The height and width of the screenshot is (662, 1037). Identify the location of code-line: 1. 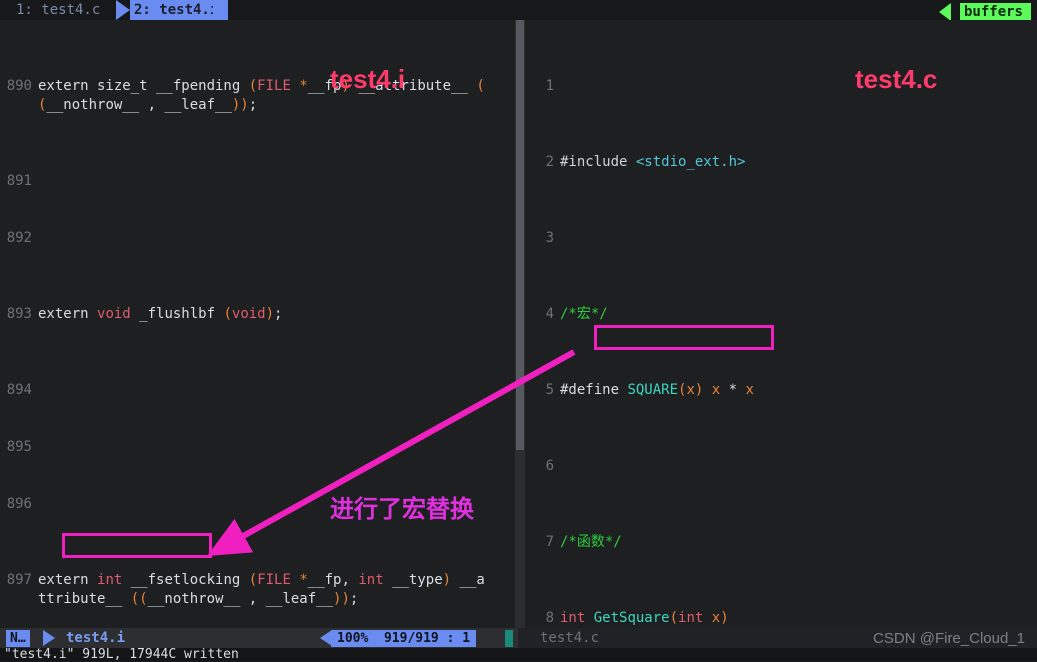
(670, 86).